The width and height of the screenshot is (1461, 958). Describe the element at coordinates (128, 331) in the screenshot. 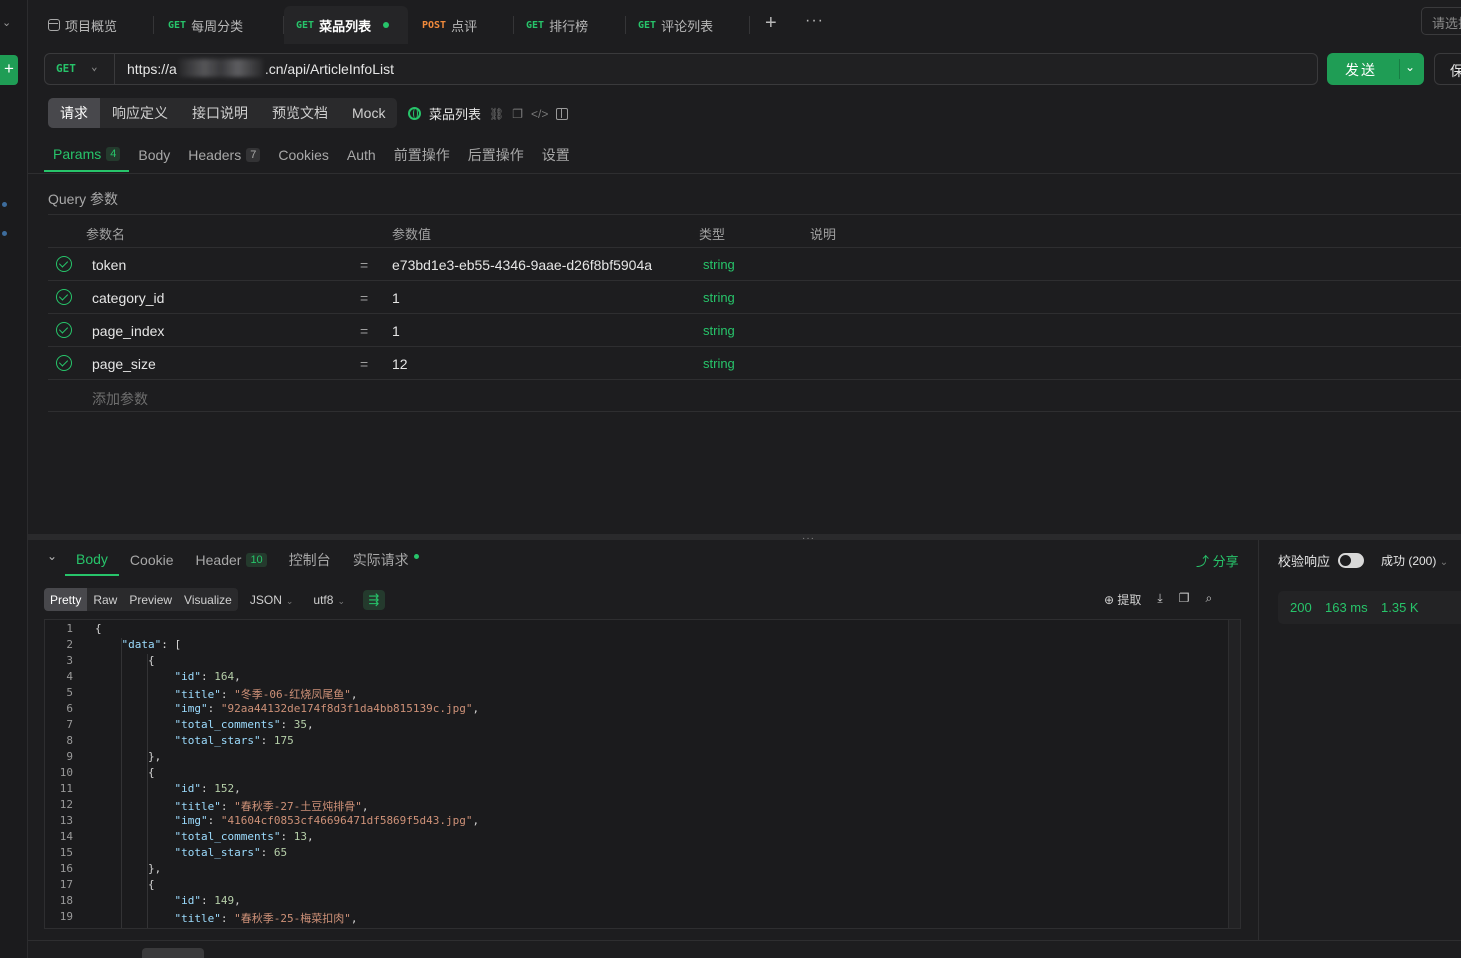

I see `param-name: page_index` at that location.